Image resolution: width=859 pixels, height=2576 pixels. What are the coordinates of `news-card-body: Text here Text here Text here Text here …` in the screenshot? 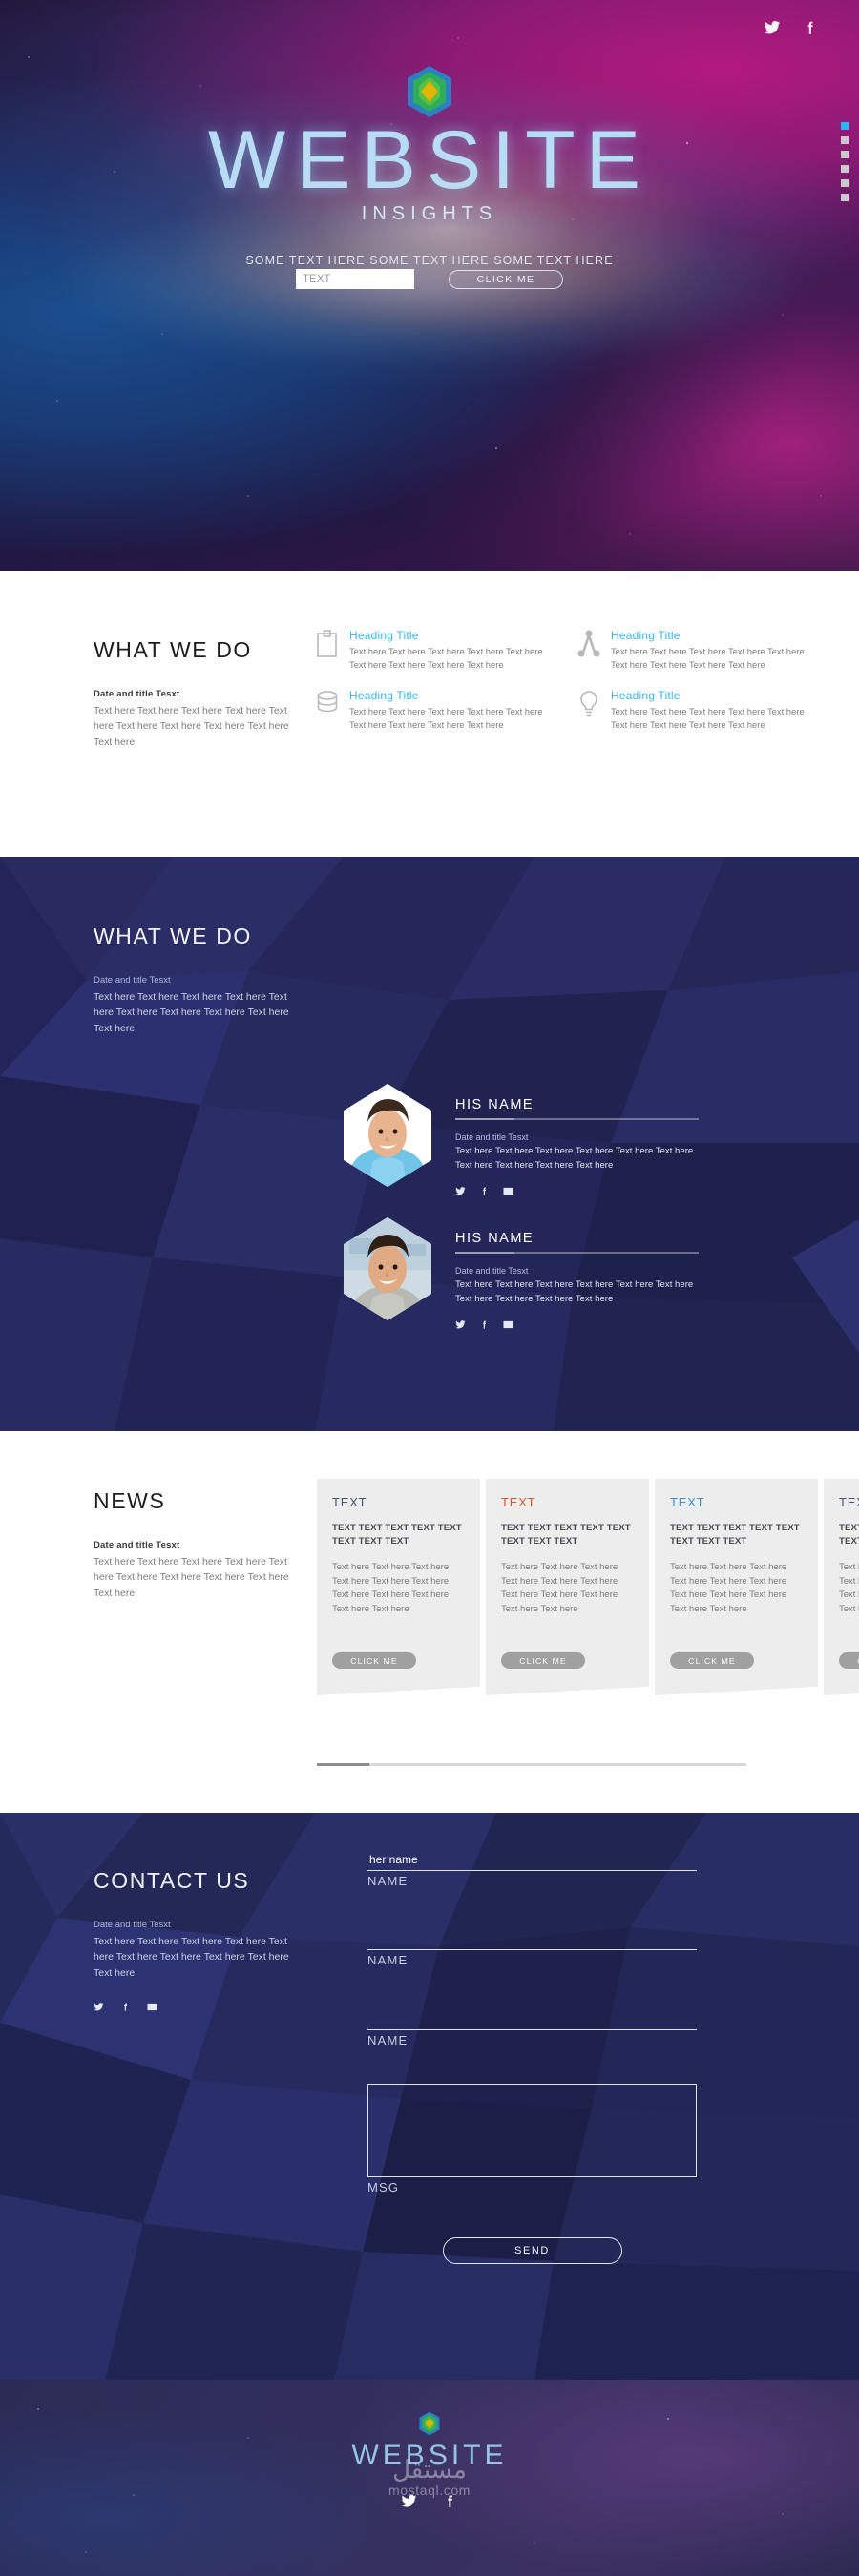 It's located at (728, 1587).